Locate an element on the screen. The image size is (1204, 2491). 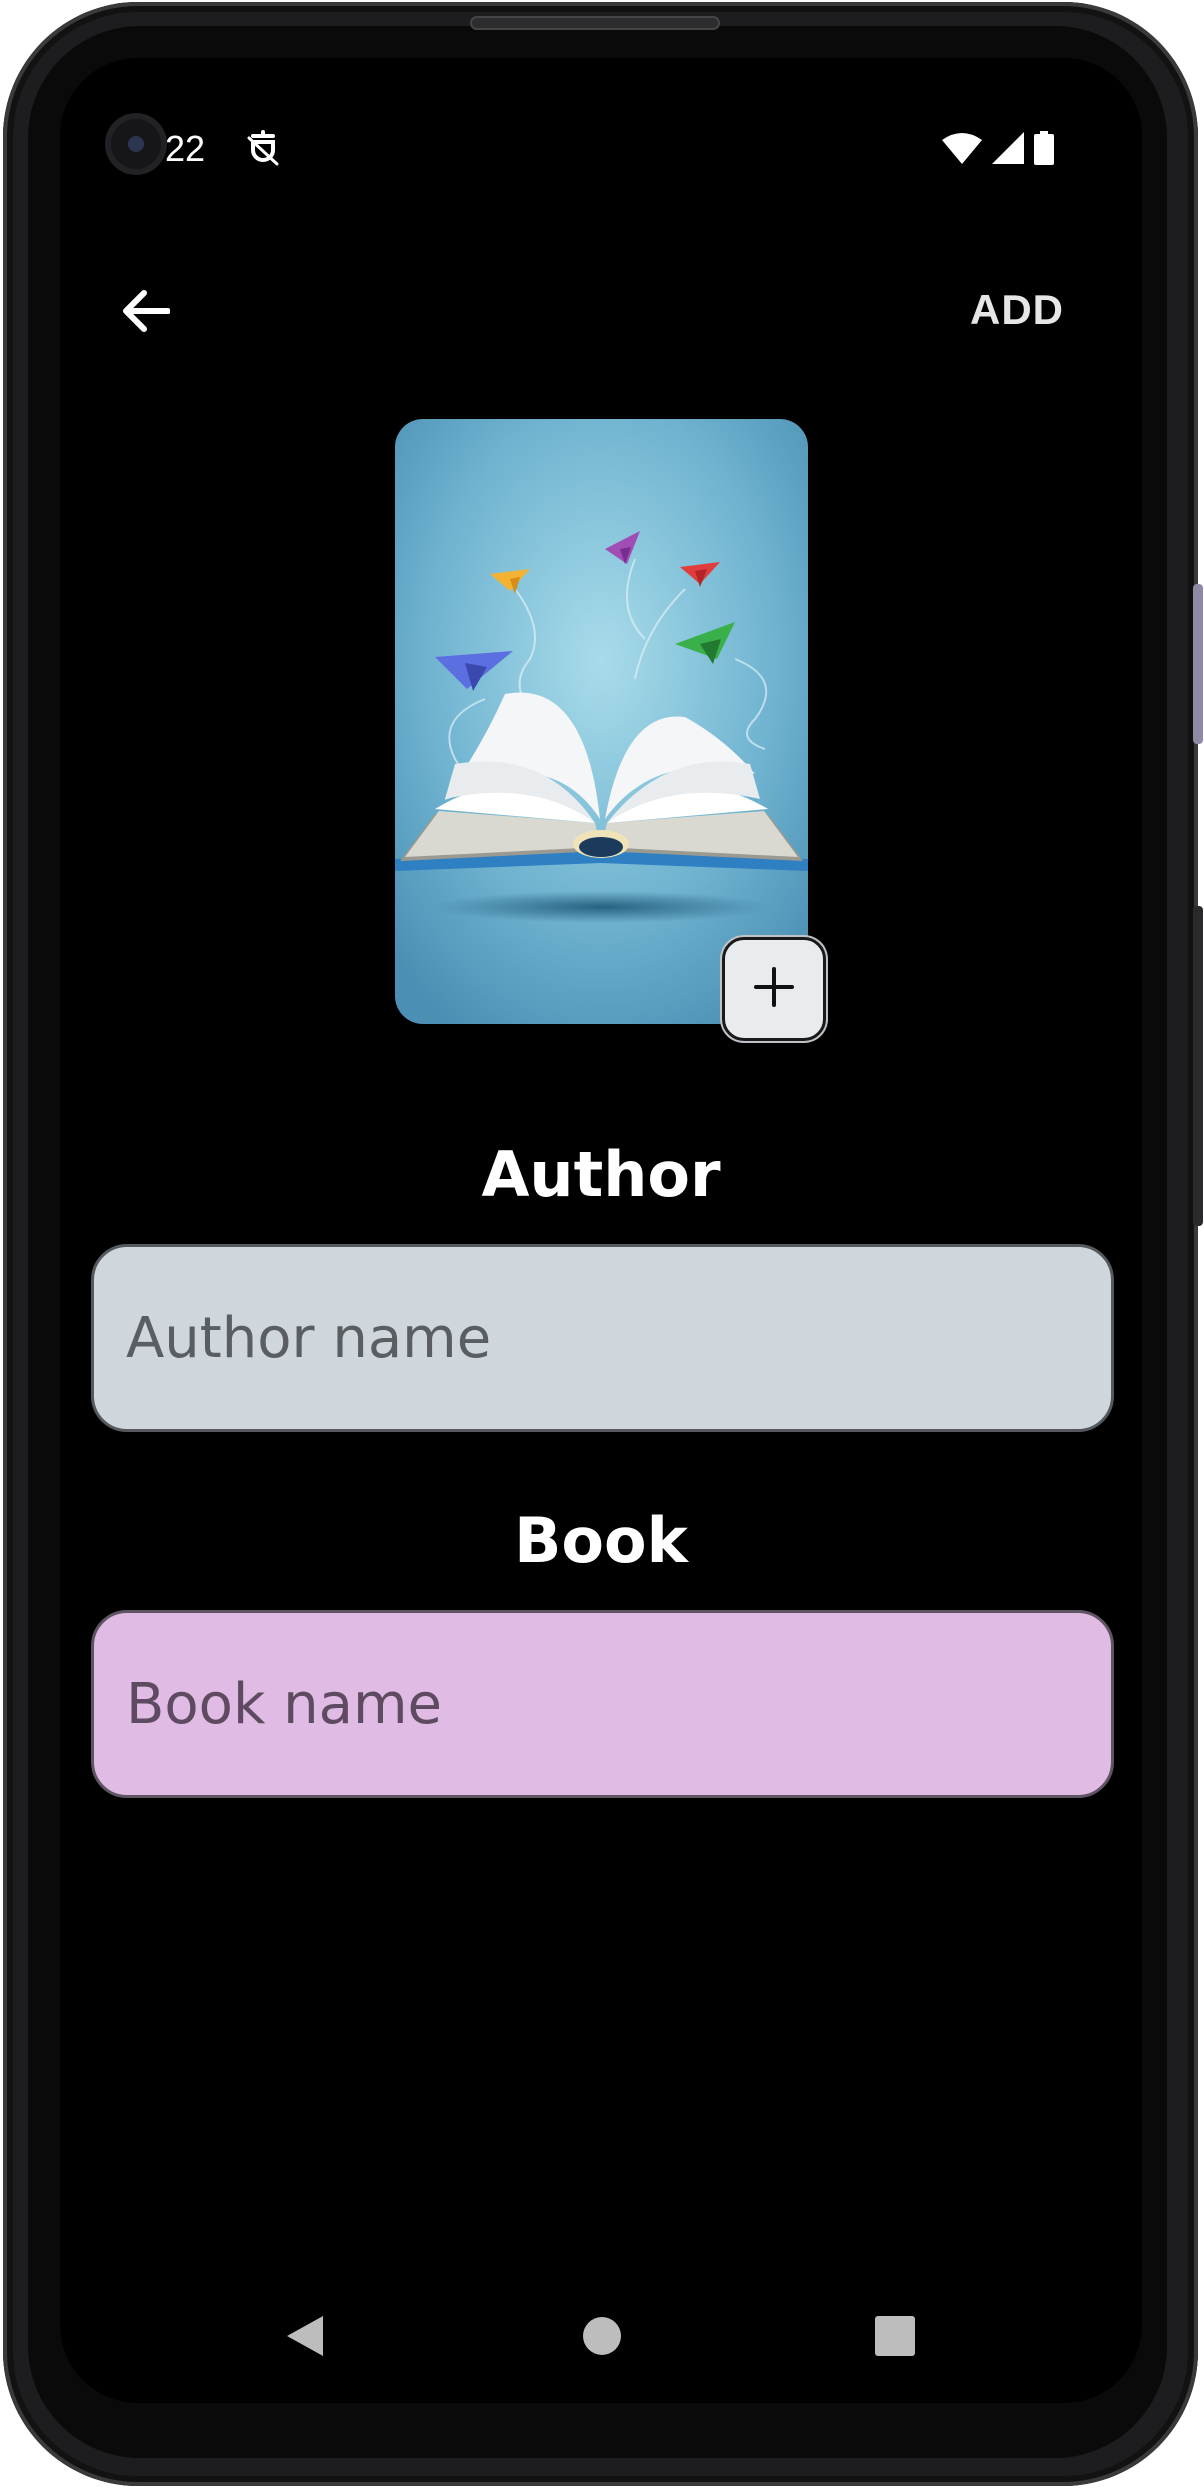
nav-back-button is located at coordinates (305, 2338).